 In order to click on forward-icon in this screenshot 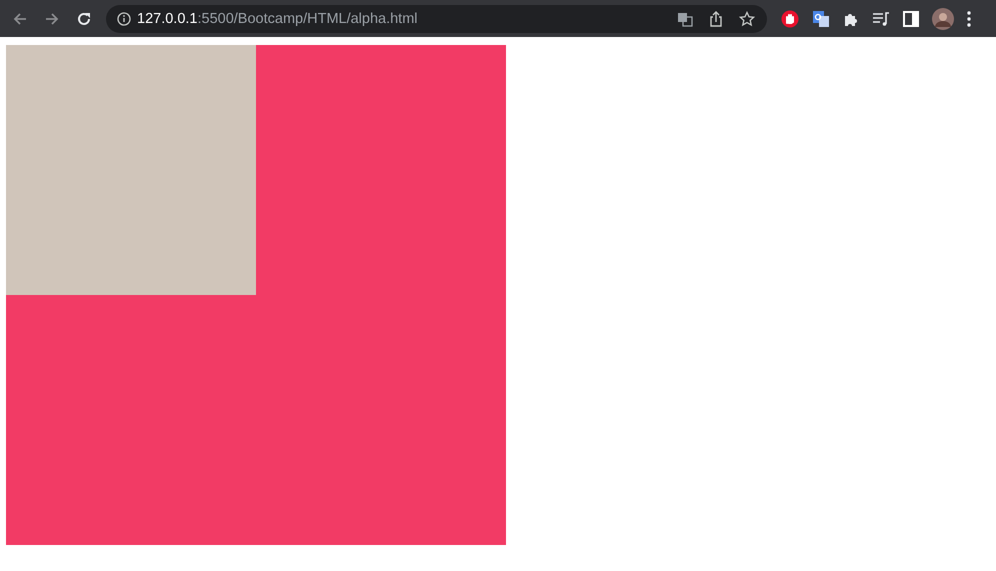, I will do `click(52, 18)`.